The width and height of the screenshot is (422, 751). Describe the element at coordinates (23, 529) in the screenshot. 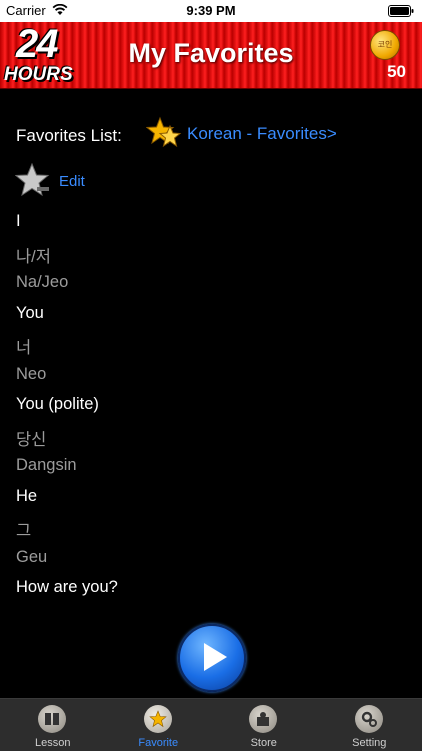

I see `phrase-translation: 그` at that location.